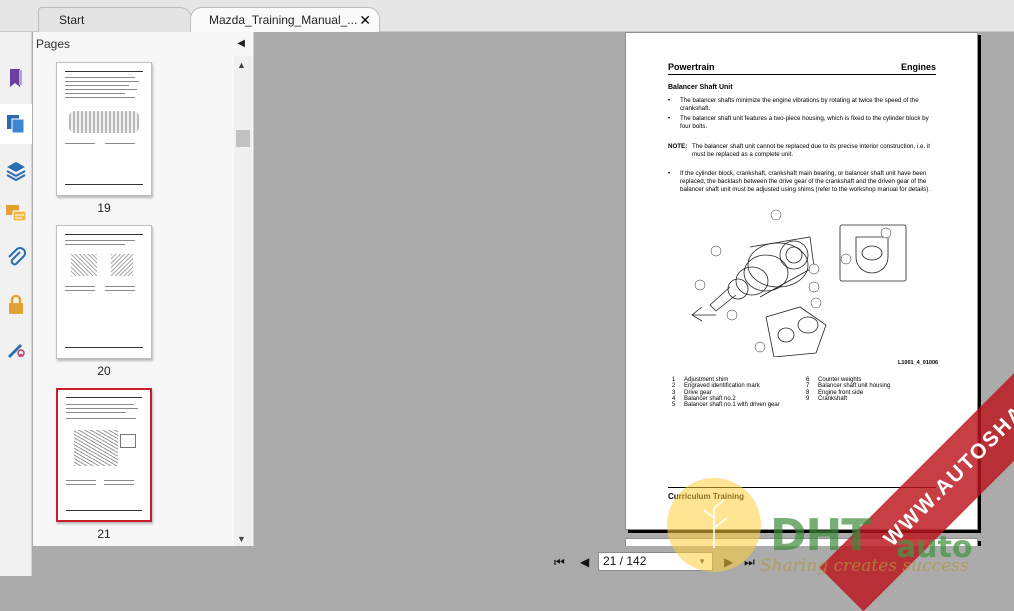 The image size is (1014, 611). Describe the element at coordinates (918, 67) in the screenshot. I see `page-header-right: Engines` at that location.